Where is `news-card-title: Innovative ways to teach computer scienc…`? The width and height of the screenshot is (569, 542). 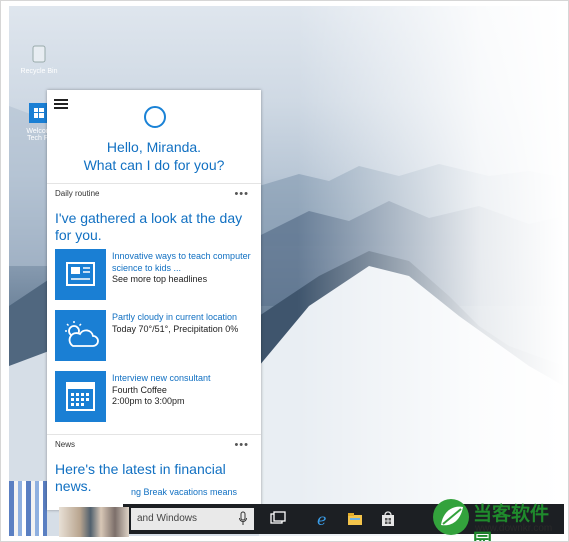
news-card-title: Innovative ways to teach computer scienc… is located at coordinates (182, 262).